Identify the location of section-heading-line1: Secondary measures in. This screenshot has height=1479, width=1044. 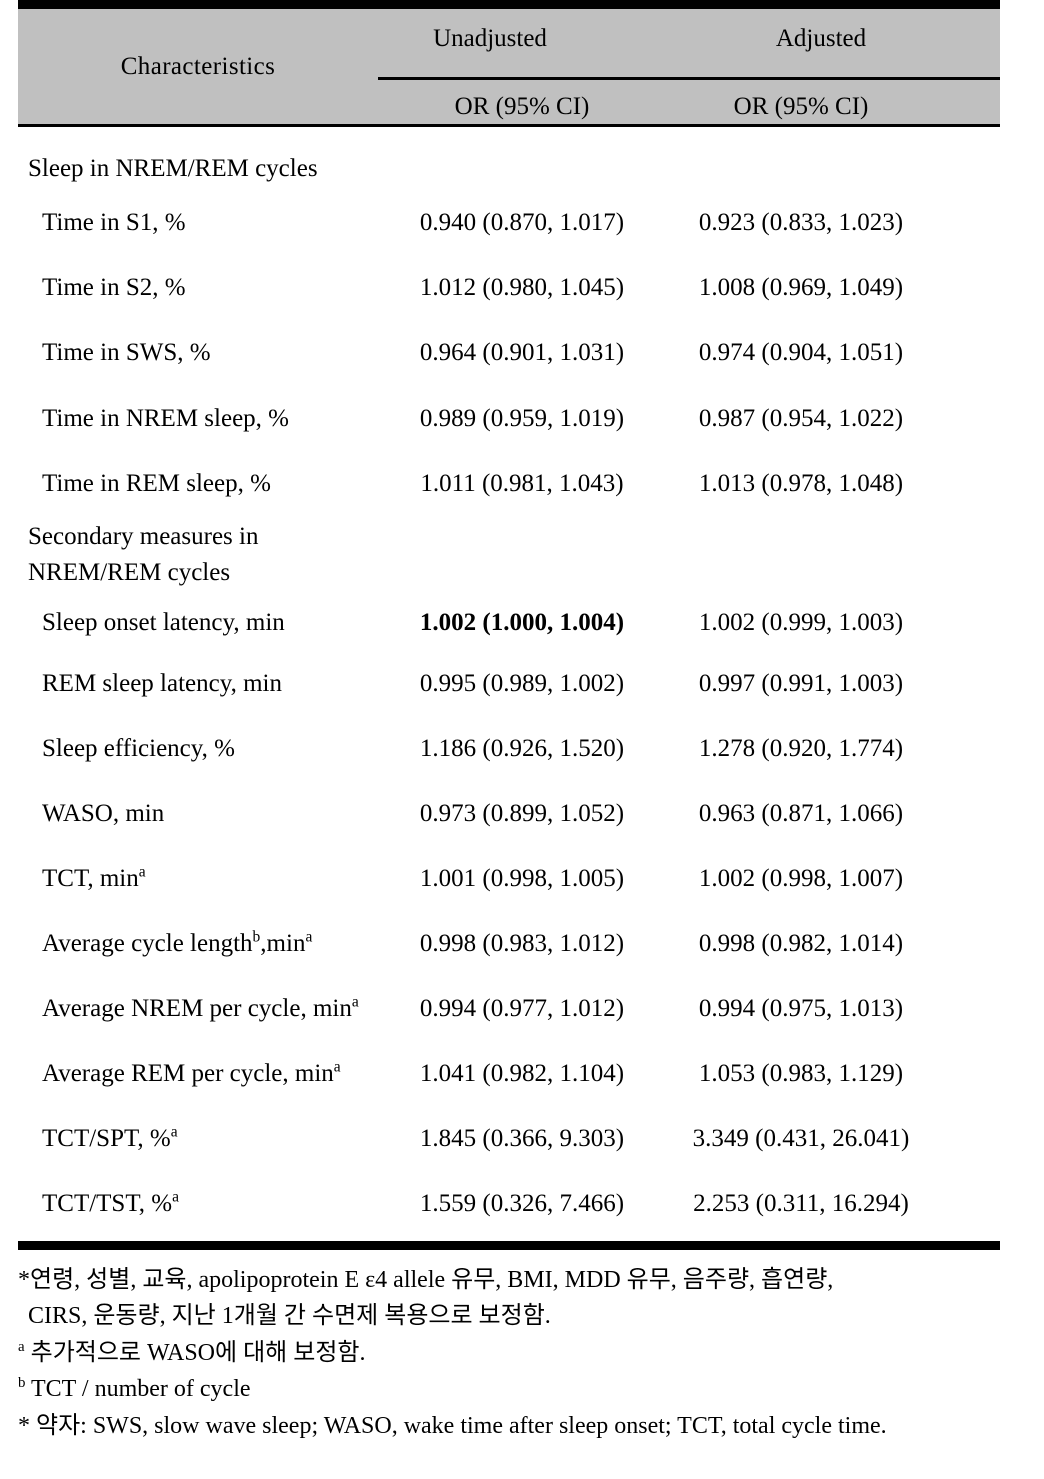
(143, 536).